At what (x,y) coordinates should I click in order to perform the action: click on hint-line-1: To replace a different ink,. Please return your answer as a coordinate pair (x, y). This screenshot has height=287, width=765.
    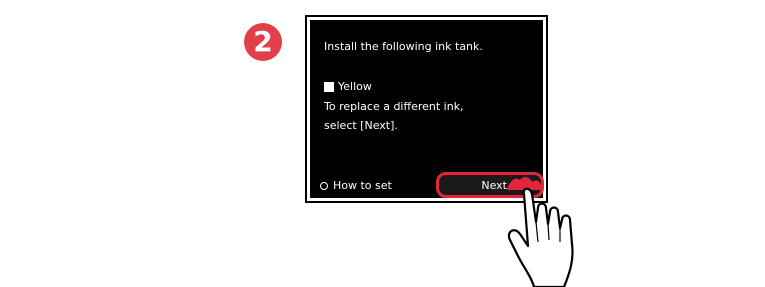
    Looking at the image, I should click on (394, 106).